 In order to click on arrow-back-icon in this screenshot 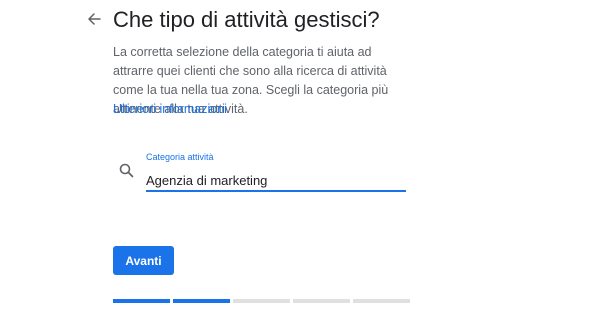, I will do `click(94, 19)`.